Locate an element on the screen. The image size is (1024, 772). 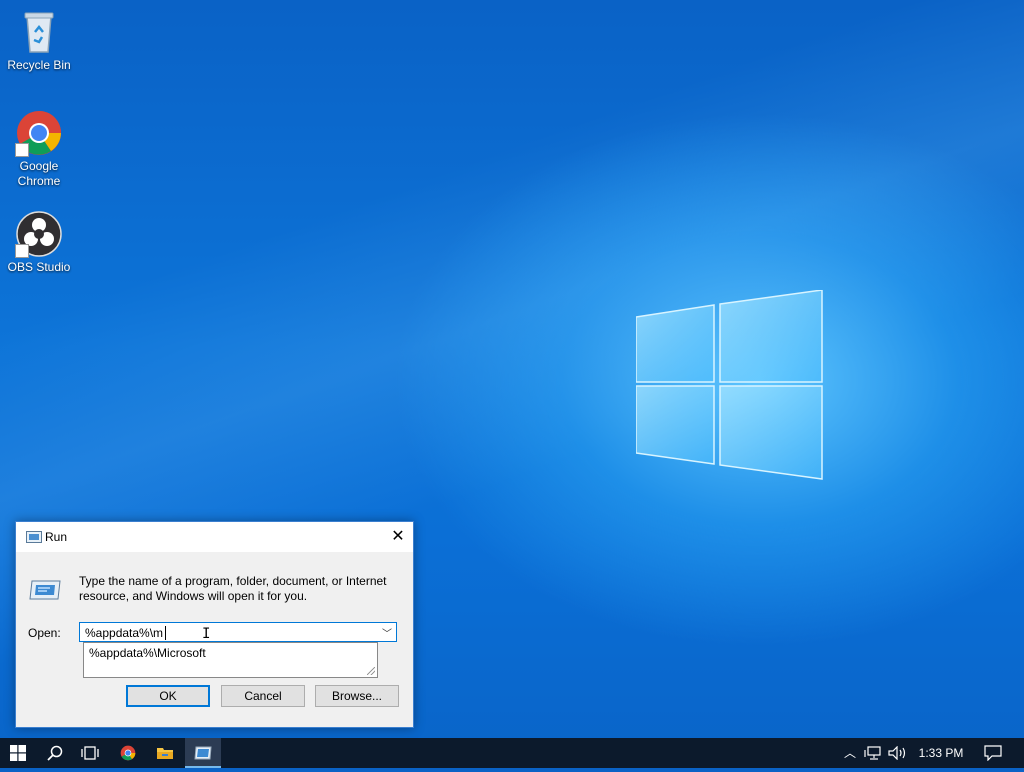
start-button is located at coordinates (18, 753).